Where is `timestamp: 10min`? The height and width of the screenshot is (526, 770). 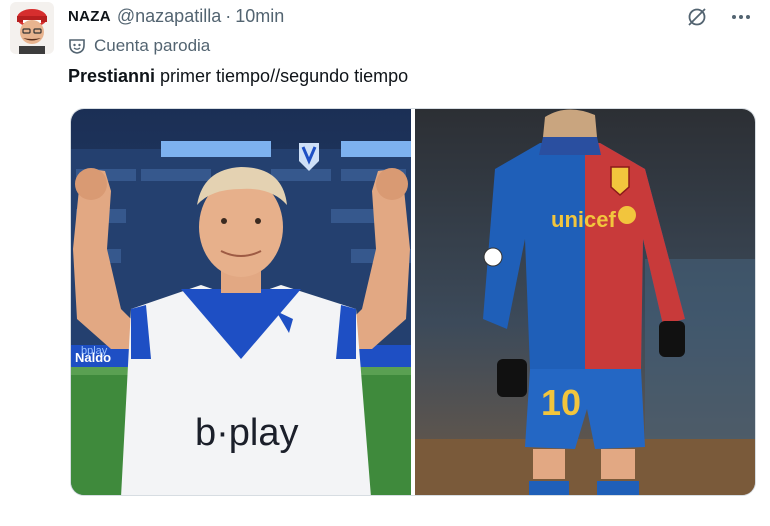
timestamp: 10min is located at coordinates (259, 16).